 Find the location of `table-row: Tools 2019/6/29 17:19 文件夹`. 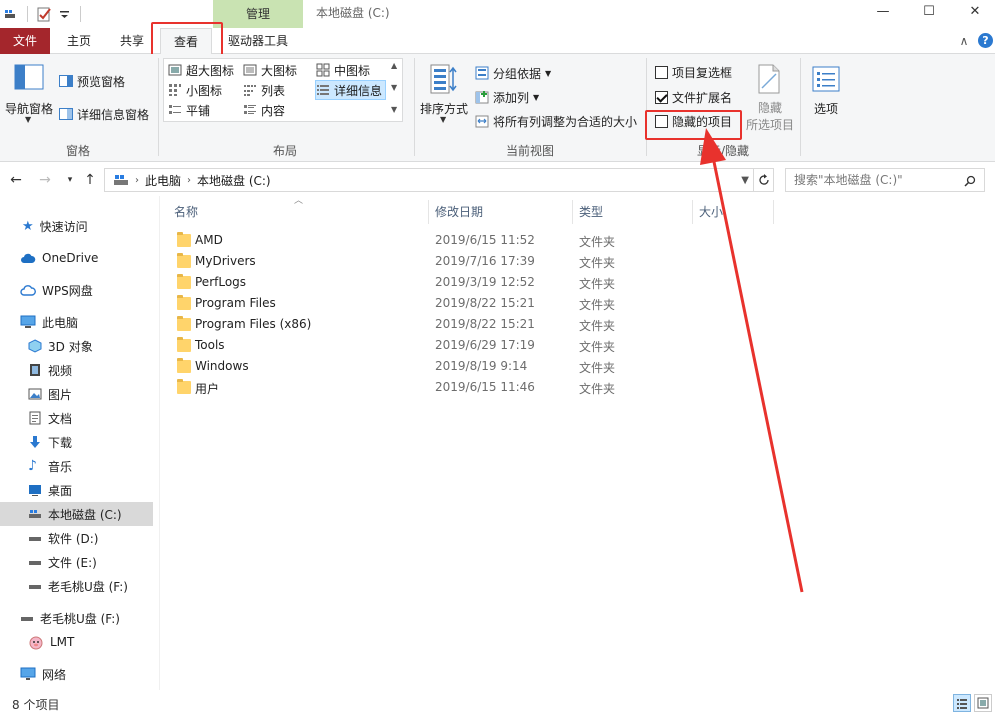

table-row: Tools 2019/6/29 17:19 文件夹 is located at coordinates (470, 346).